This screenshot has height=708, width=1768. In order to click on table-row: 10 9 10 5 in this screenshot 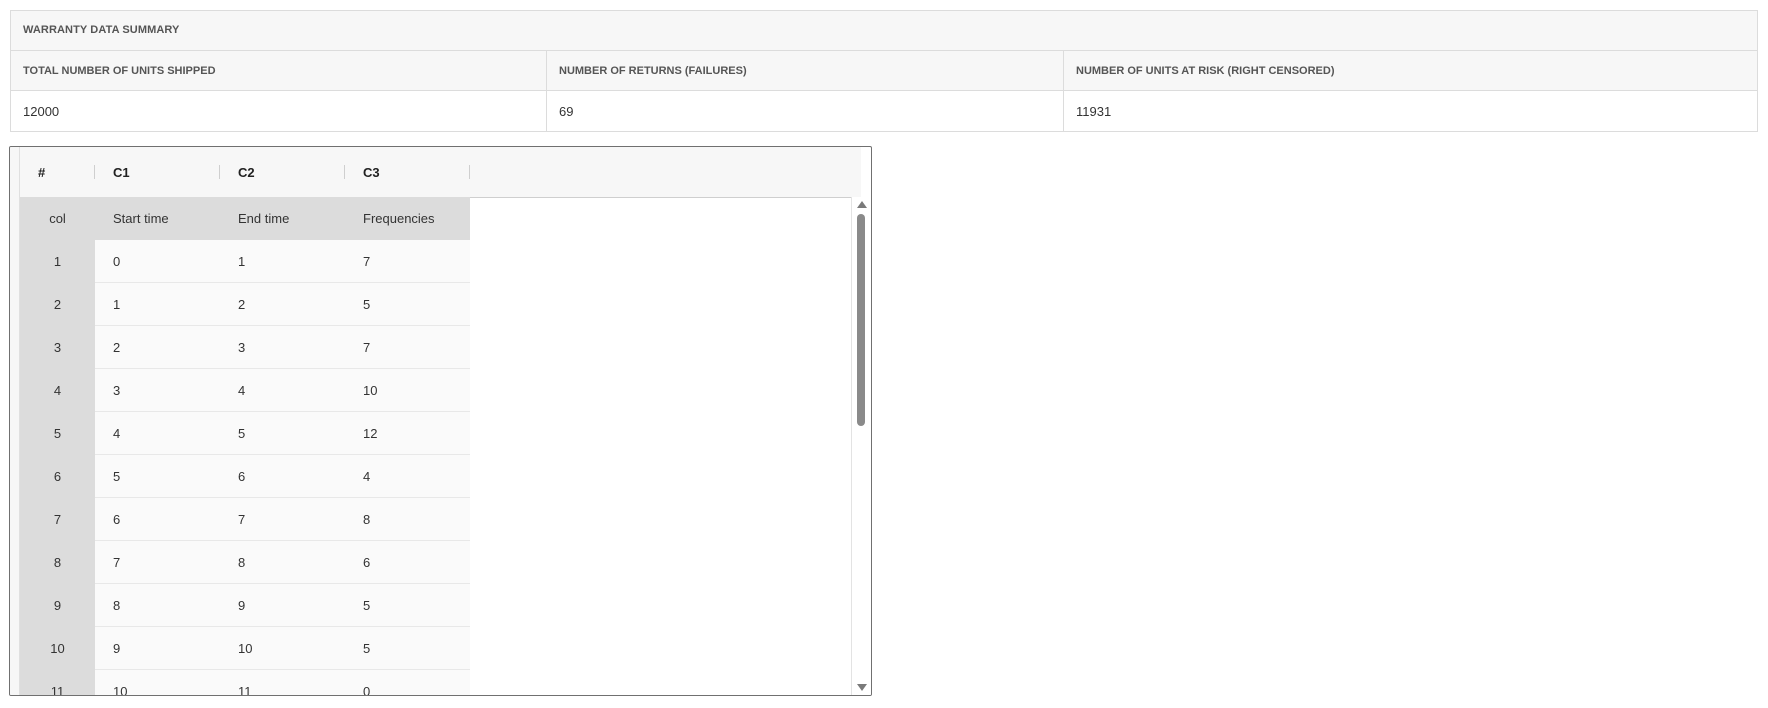, I will do `click(440, 648)`.